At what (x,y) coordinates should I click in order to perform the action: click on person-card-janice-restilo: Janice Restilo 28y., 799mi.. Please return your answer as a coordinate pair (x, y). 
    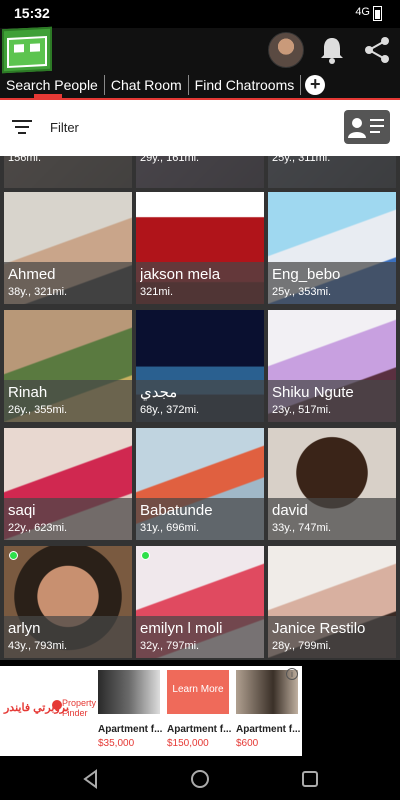
    Looking at the image, I should click on (332, 602).